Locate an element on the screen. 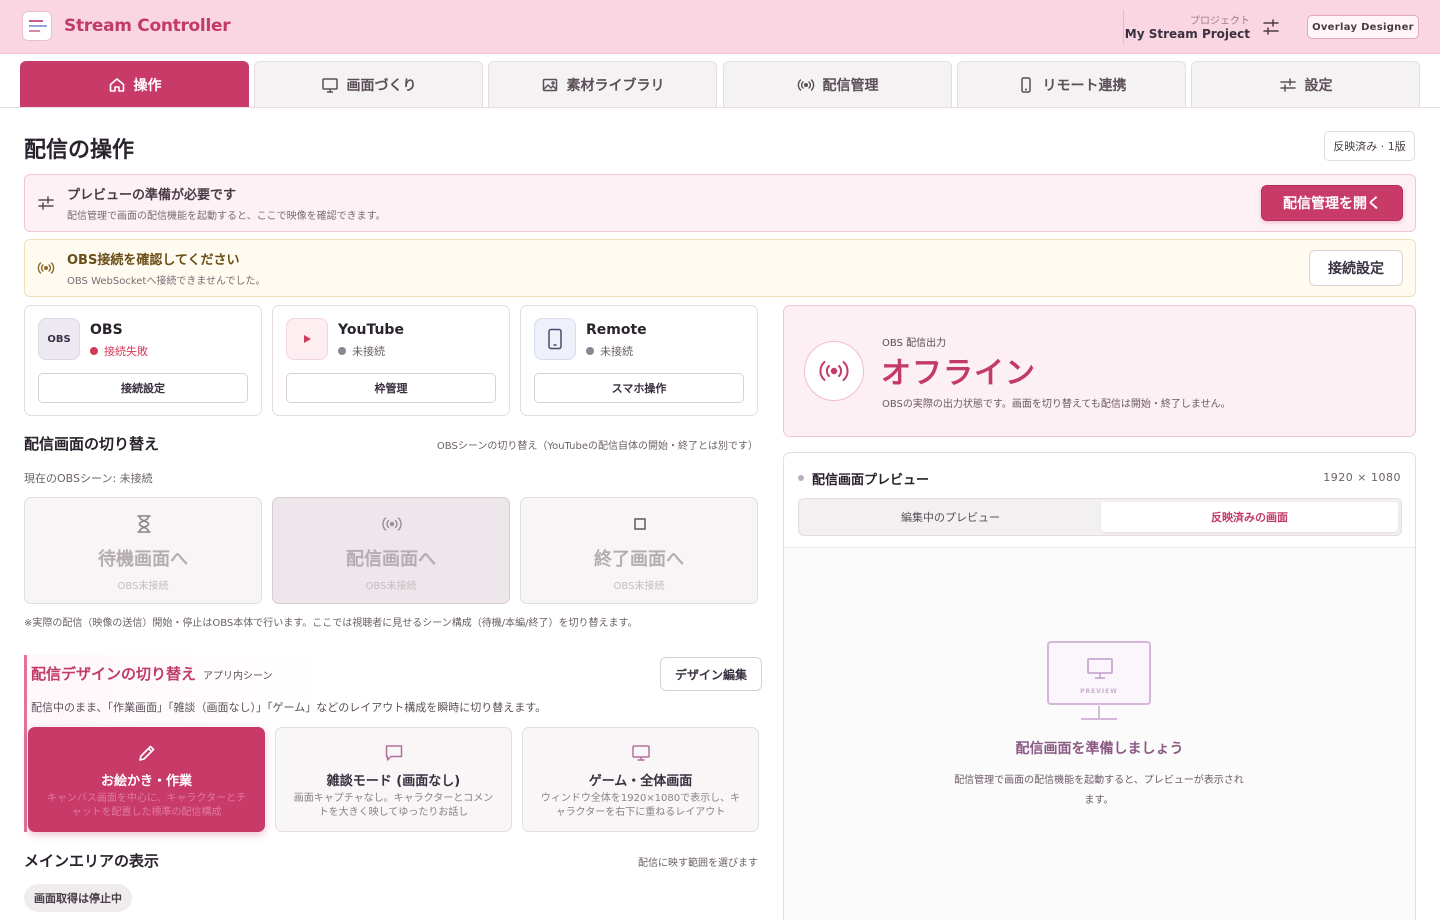  scene-standby-button: 待機画面へ OBS未接続 is located at coordinates (143, 550).